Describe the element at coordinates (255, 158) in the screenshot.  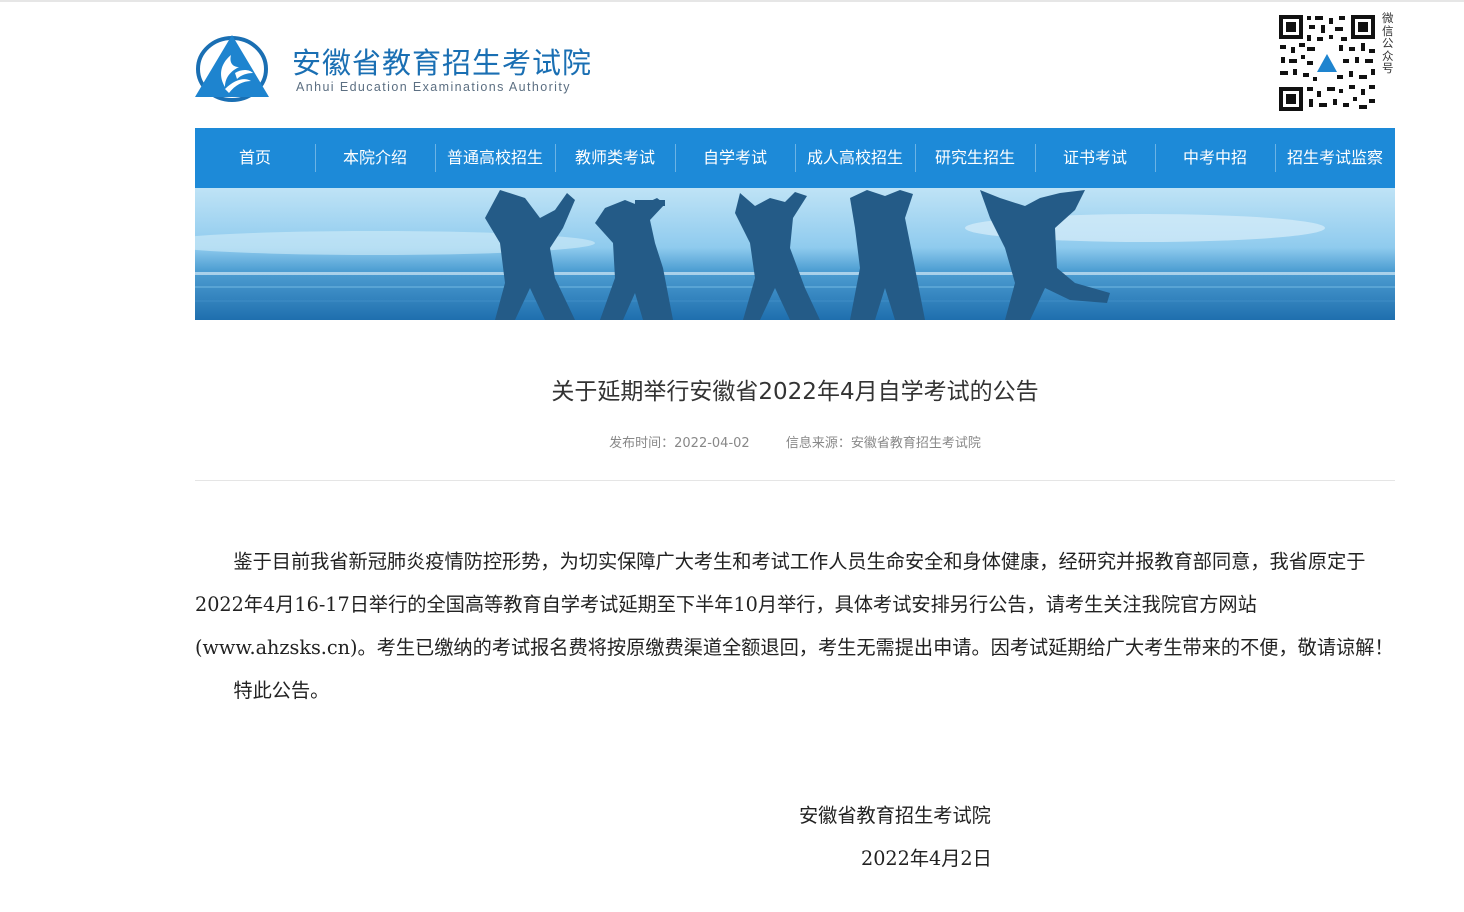
I see `nav-item-home: 首页` at that location.